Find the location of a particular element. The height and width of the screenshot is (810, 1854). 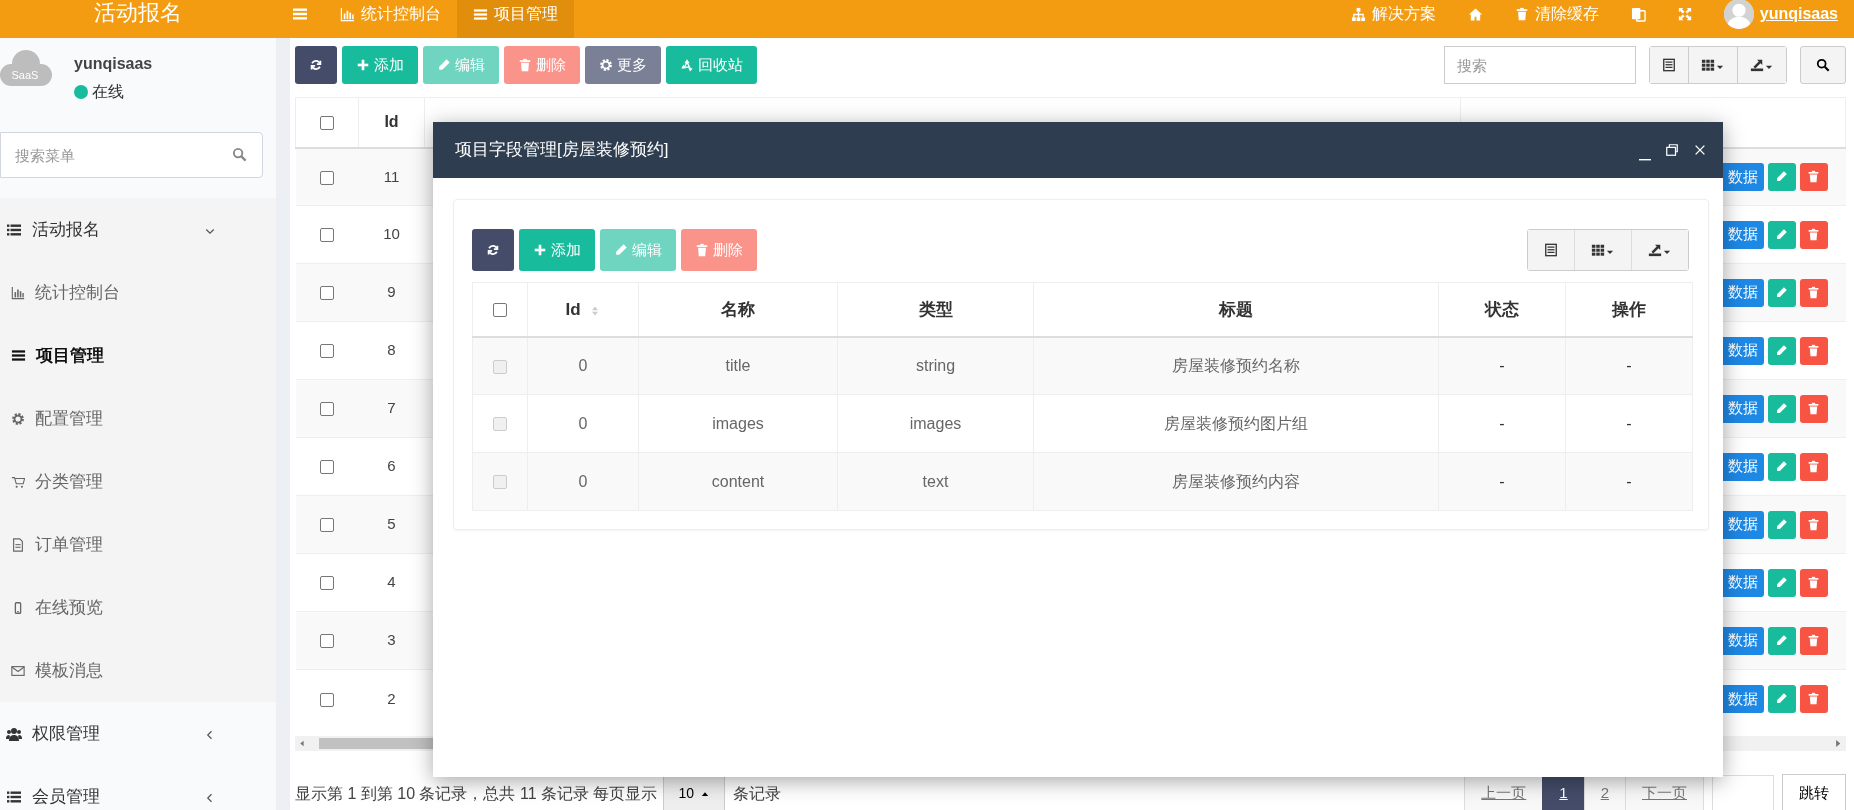

table-cell: images is located at coordinates (738, 423).